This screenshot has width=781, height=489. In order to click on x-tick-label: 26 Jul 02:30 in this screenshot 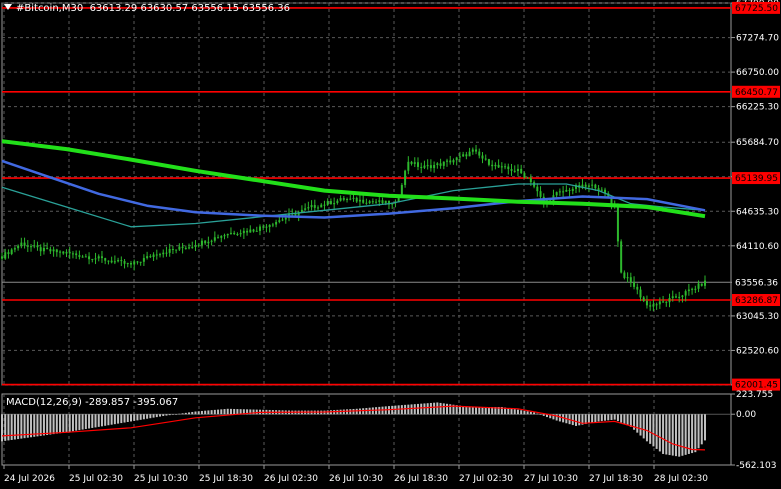, I will do `click(291, 479)`.